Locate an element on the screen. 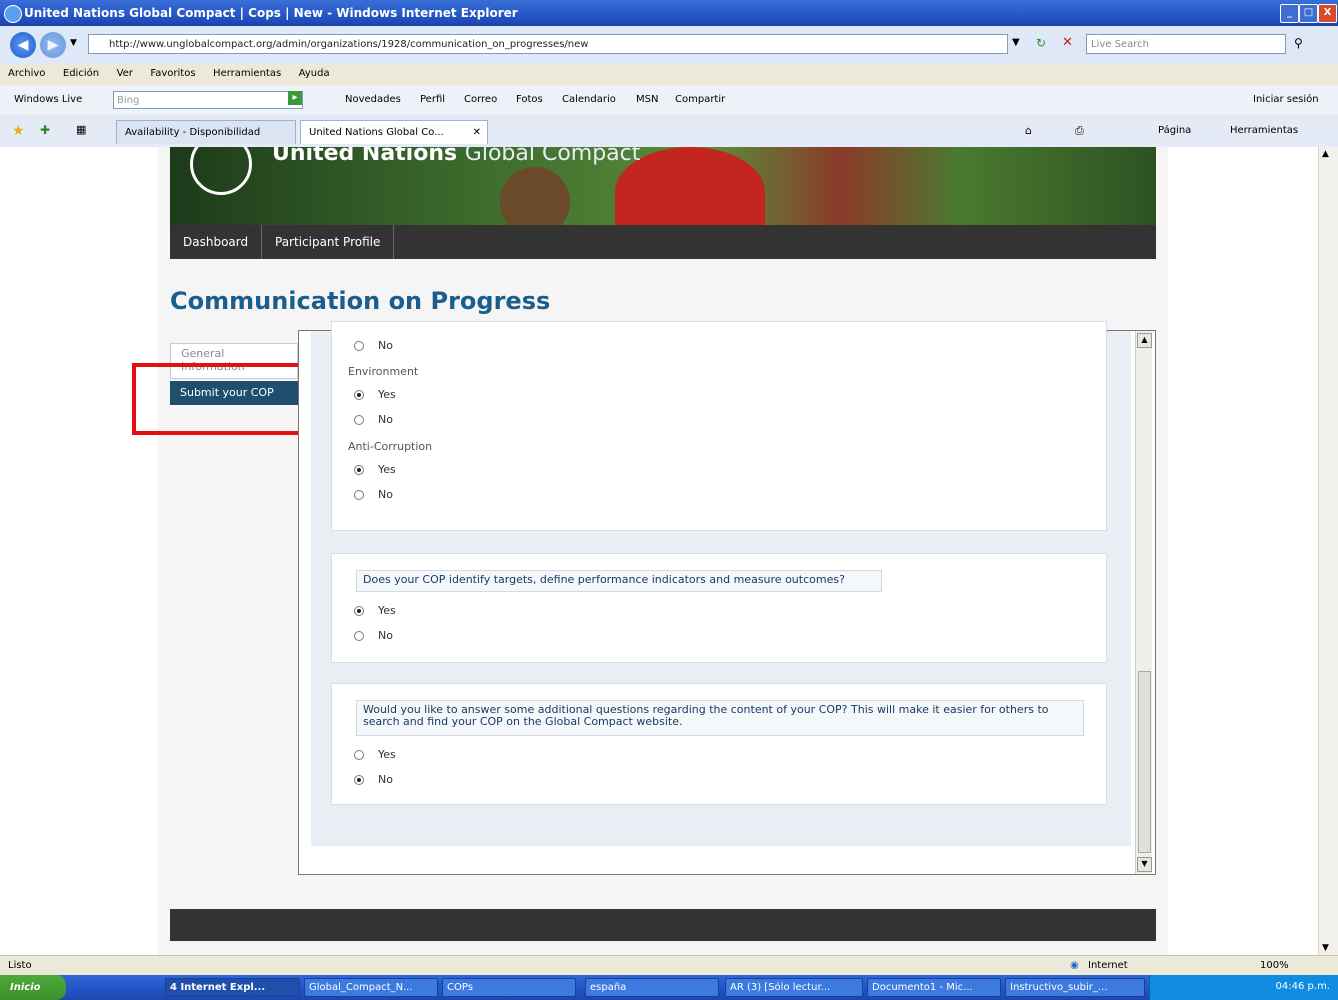 The image size is (1338, 1000). site-nav: Dashboard Participant Profile is located at coordinates (663, 242).